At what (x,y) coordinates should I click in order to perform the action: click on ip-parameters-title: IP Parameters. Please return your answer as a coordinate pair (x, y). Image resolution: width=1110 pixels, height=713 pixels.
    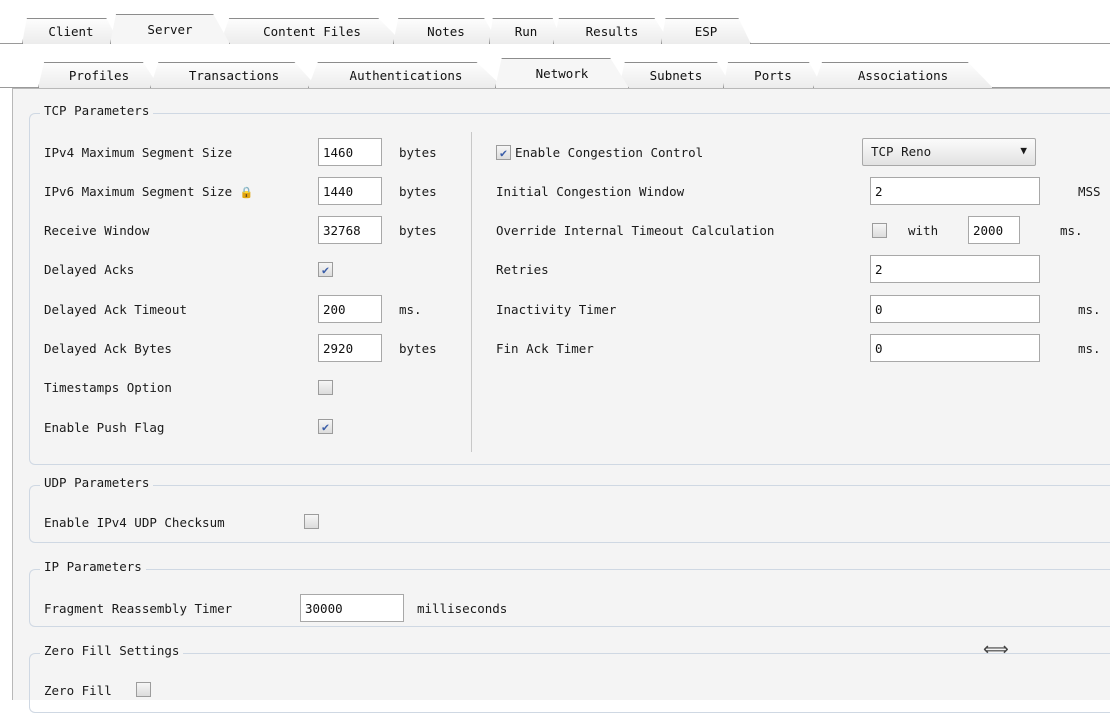
    Looking at the image, I should click on (93, 566).